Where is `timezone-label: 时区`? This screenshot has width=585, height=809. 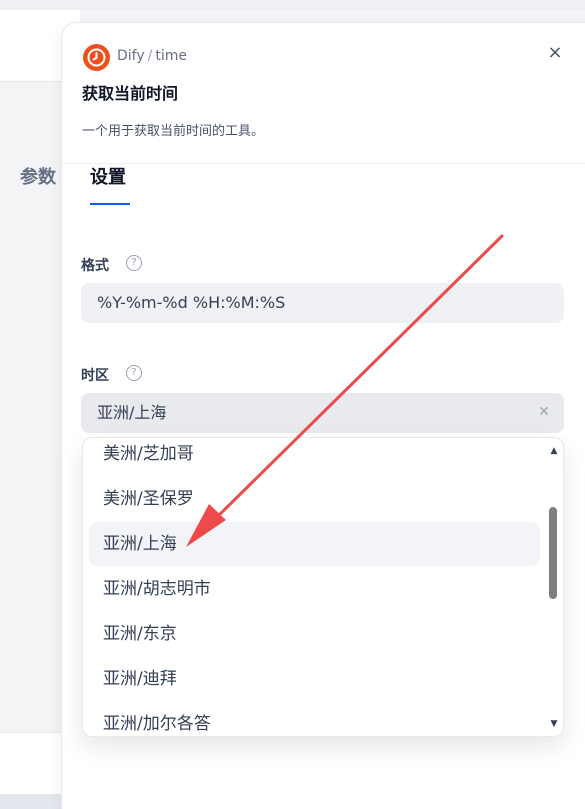
timezone-label: 时区 is located at coordinates (95, 376).